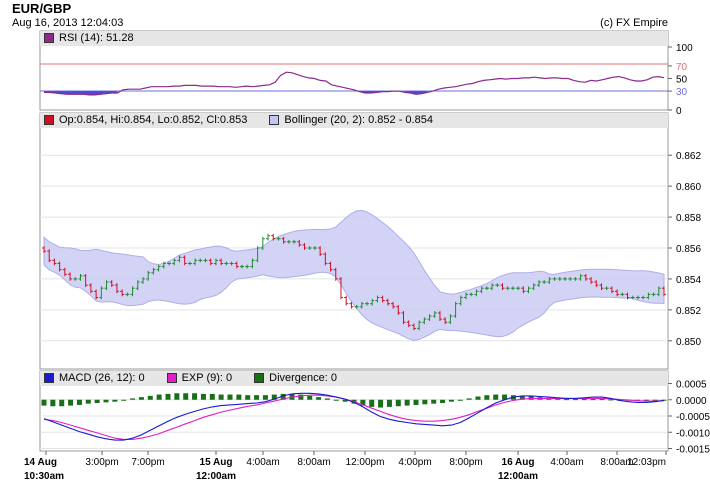  I want to click on bollinger-swatch, so click(274, 120).